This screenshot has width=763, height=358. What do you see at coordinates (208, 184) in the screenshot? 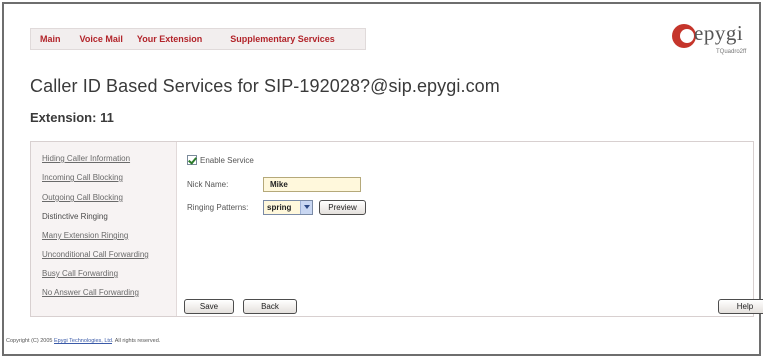
I see `nick-name-label: Nick Name:` at bounding box center [208, 184].